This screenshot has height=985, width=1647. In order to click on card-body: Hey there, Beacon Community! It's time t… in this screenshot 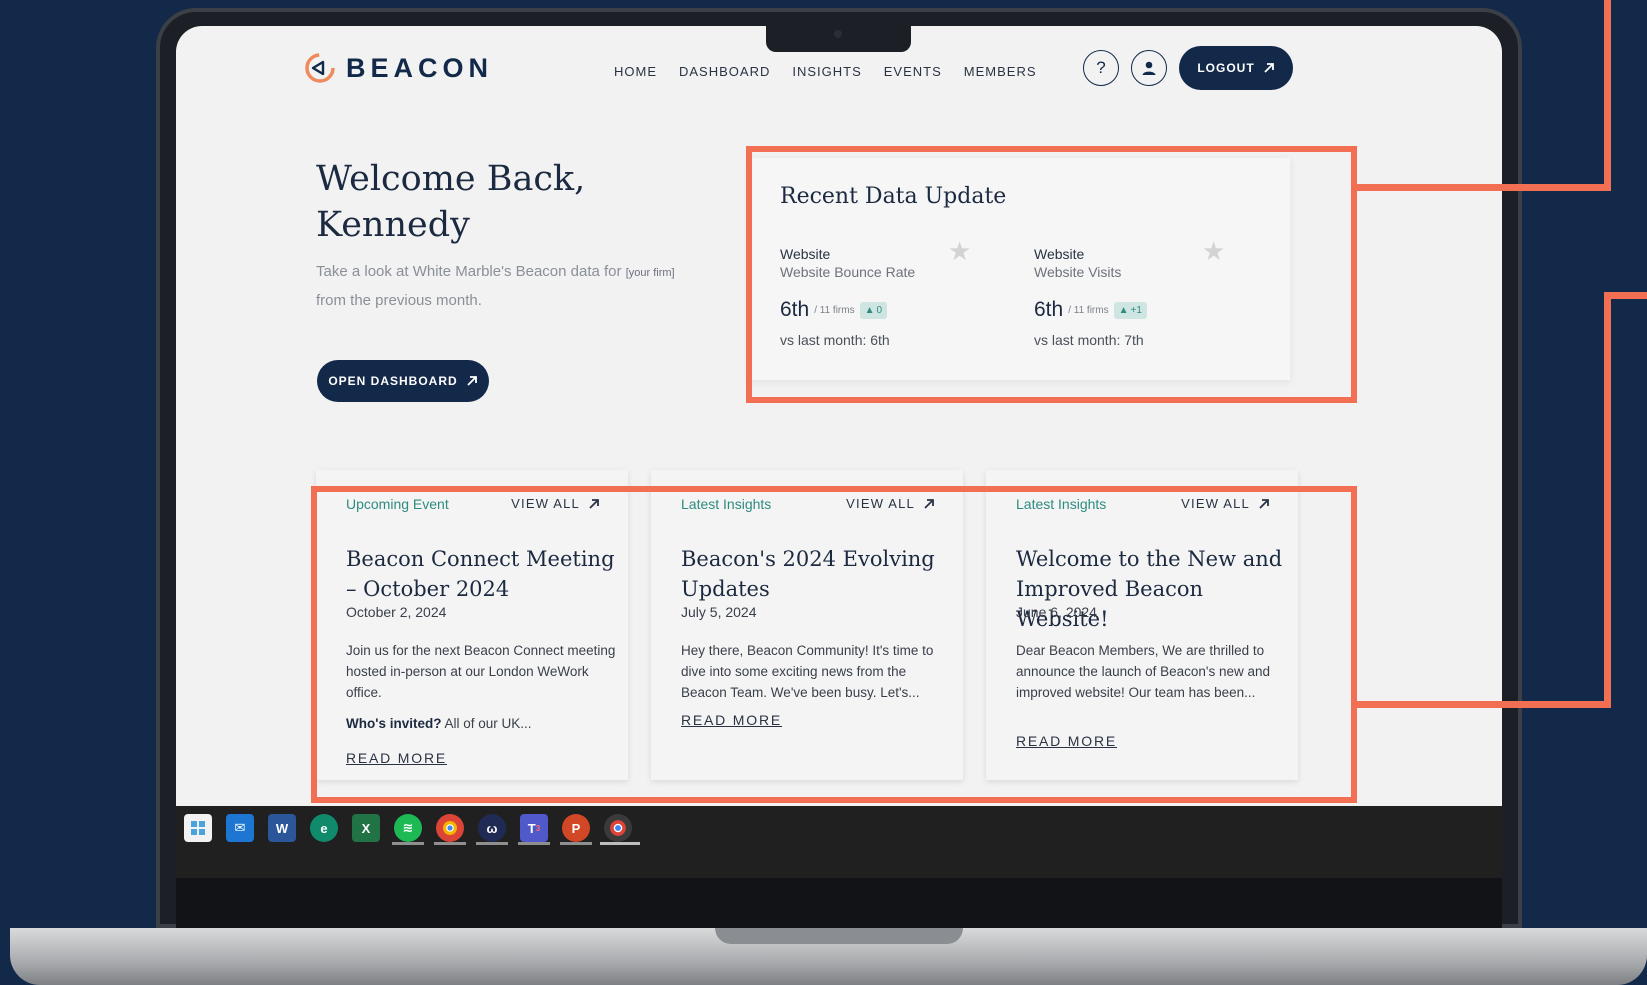, I will do `click(807, 671)`.